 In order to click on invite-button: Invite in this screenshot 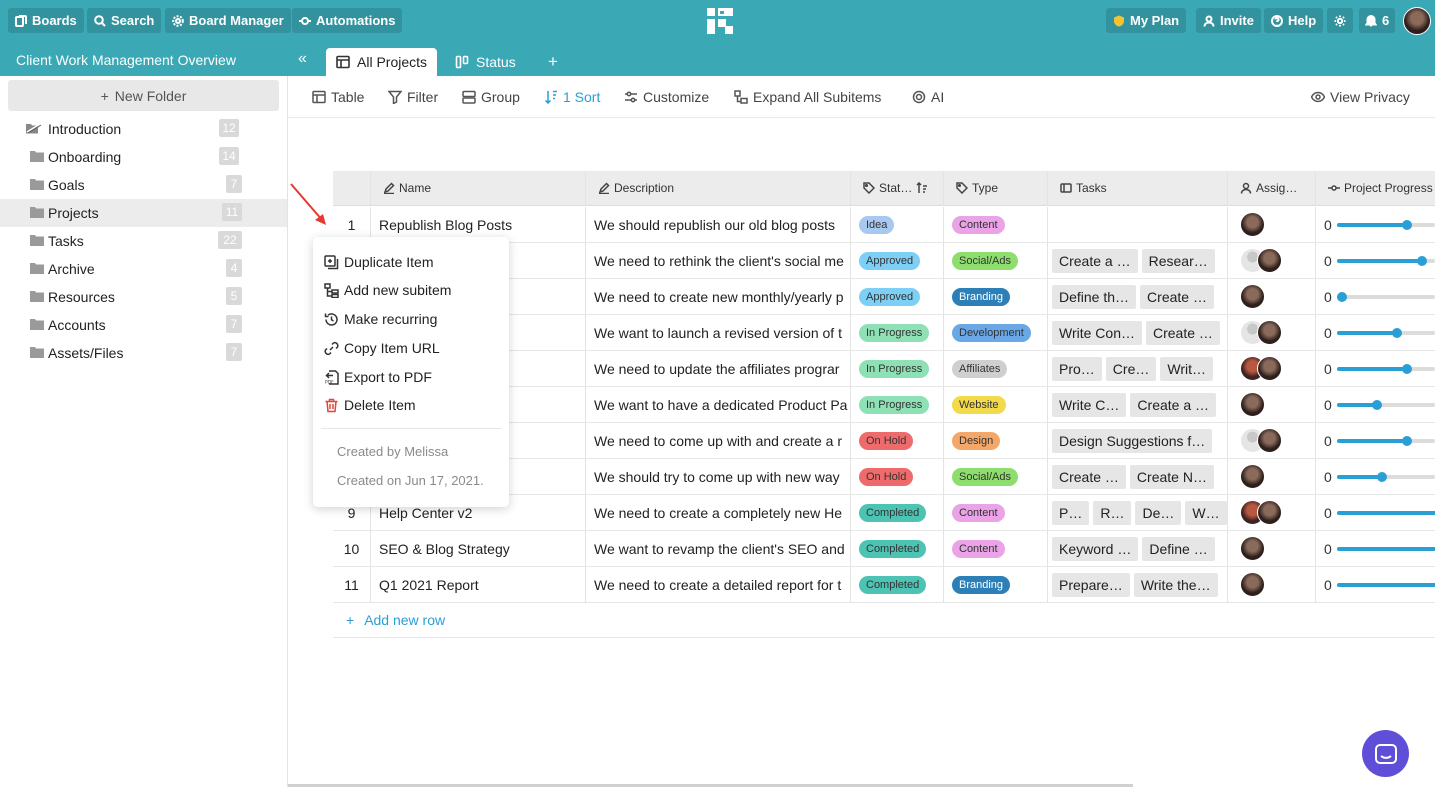, I will do `click(1228, 20)`.